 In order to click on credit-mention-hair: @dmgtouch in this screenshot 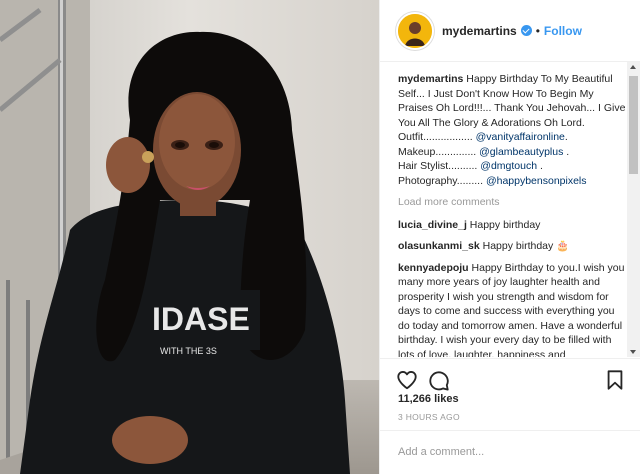, I will do `click(508, 166)`.